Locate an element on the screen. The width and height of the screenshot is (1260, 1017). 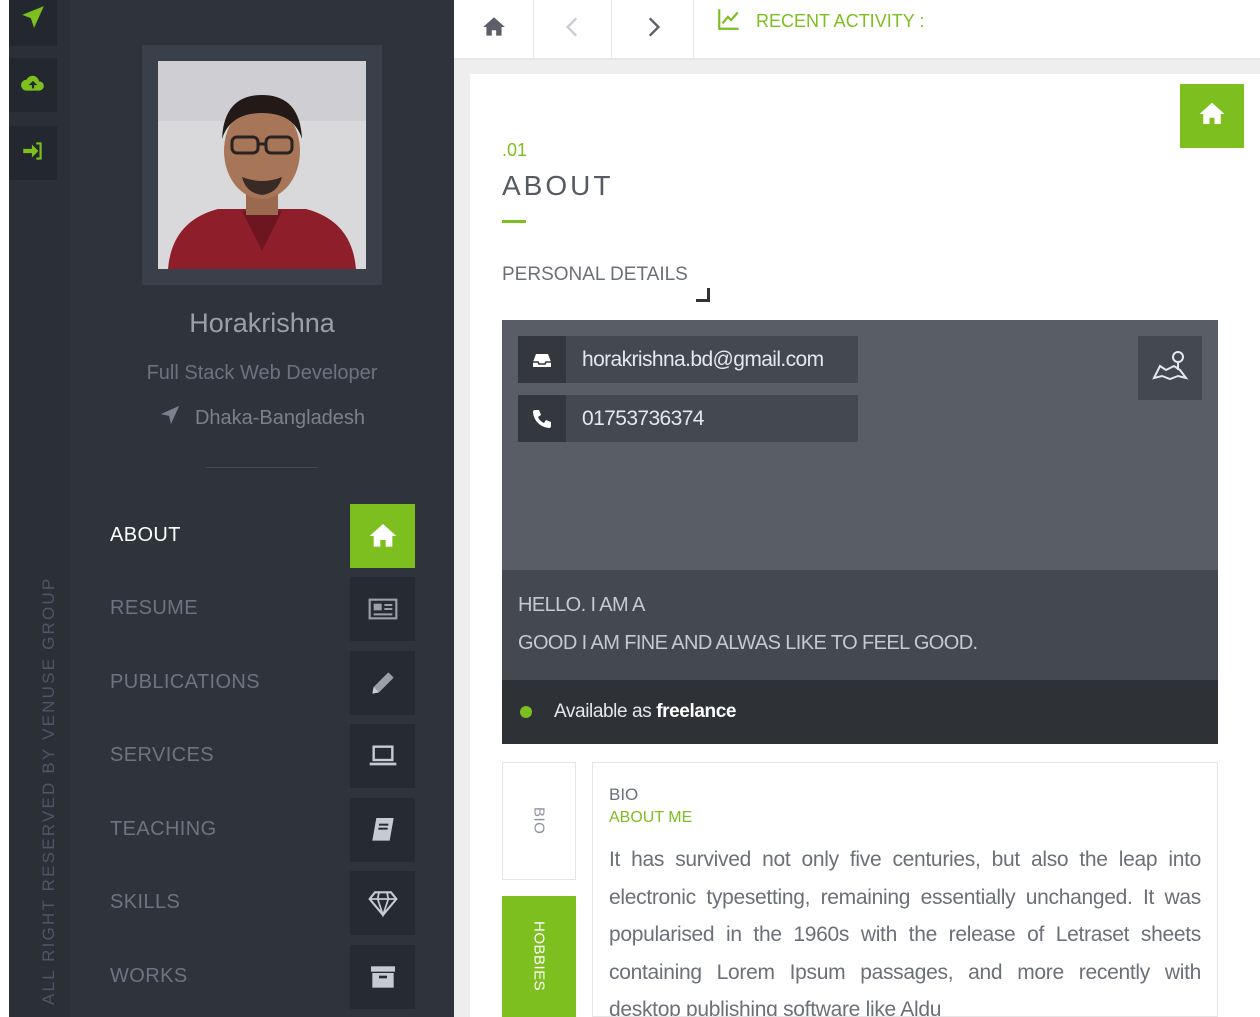
email-row: horakrishna.bd@gmail.com is located at coordinates (688, 359).